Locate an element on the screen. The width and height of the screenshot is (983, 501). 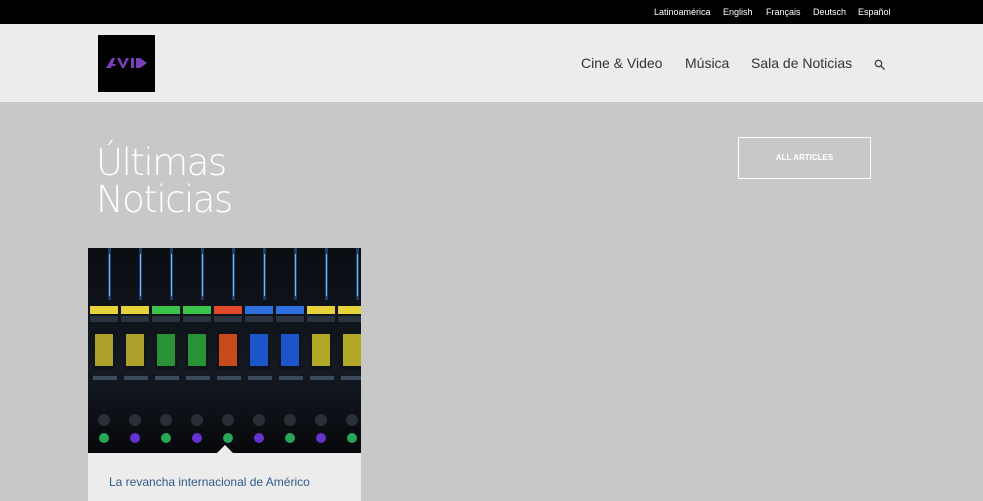
page-title: Últimas Noticias is located at coordinates (164, 181).